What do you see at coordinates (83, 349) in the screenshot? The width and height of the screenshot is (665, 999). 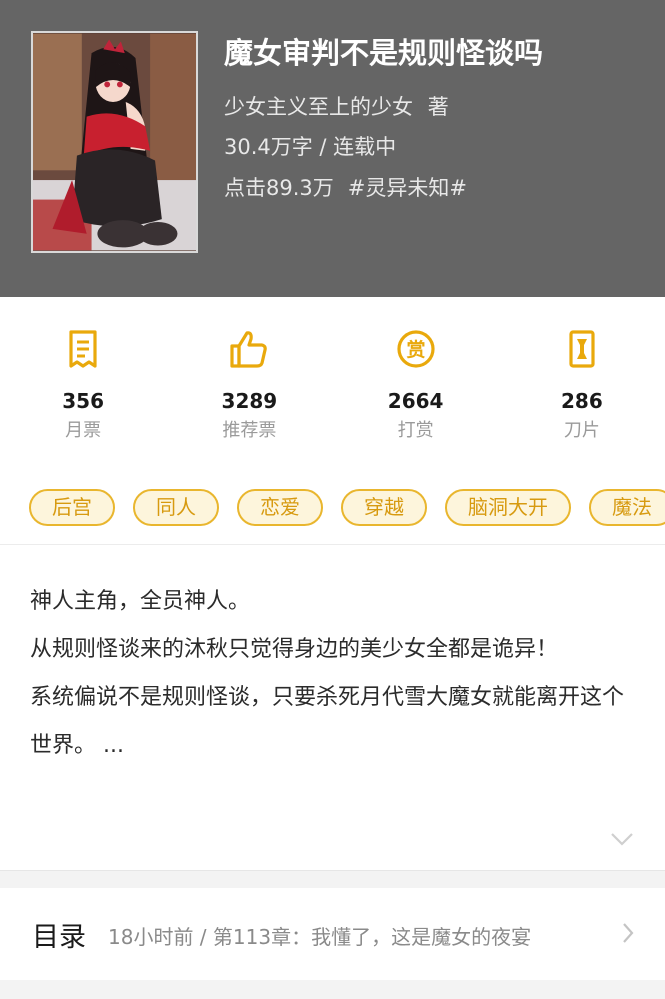 I see `monthly-ticket-icon` at bounding box center [83, 349].